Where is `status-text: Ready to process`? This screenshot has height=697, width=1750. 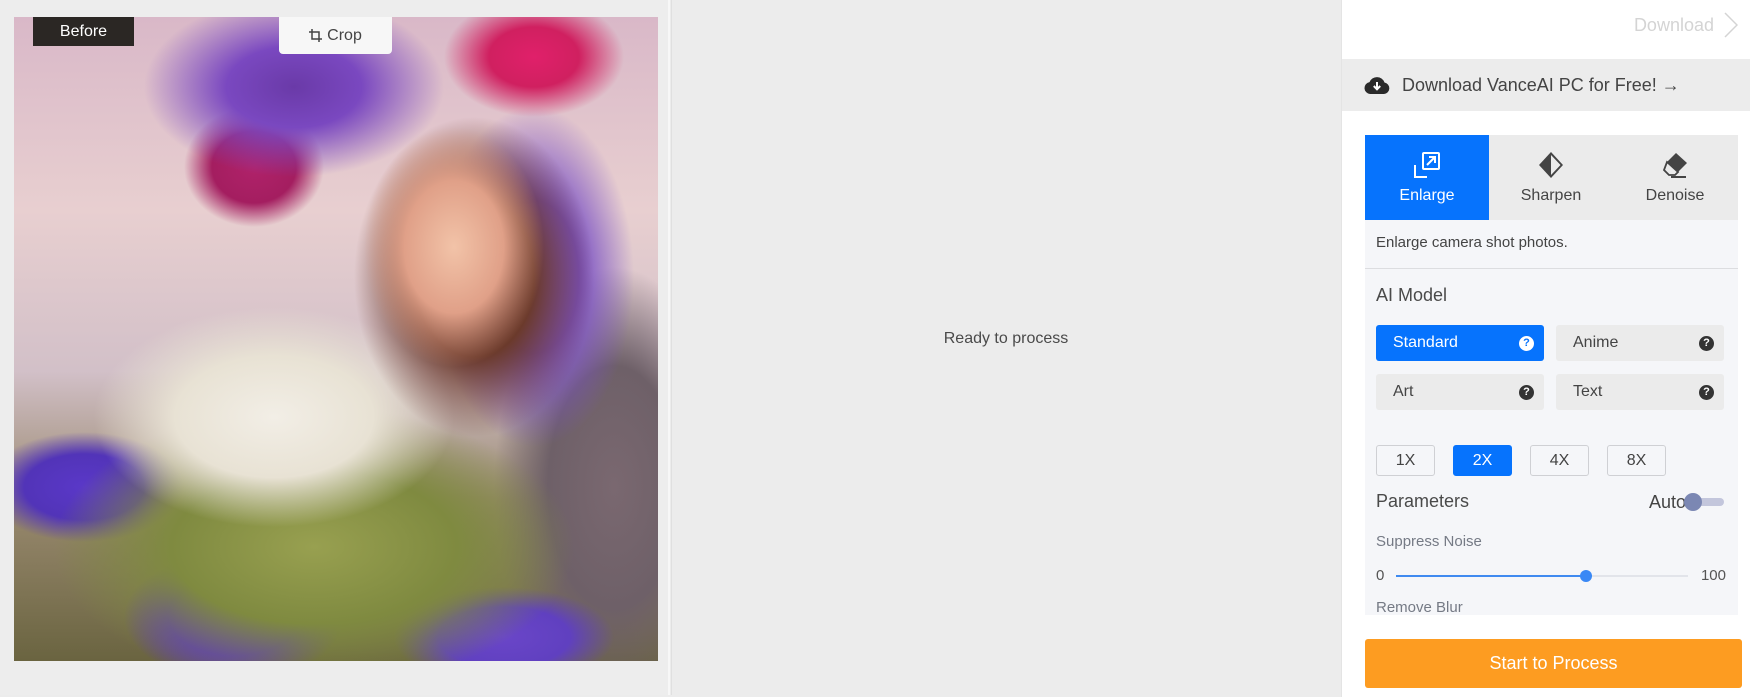 status-text: Ready to process is located at coordinates (1006, 338).